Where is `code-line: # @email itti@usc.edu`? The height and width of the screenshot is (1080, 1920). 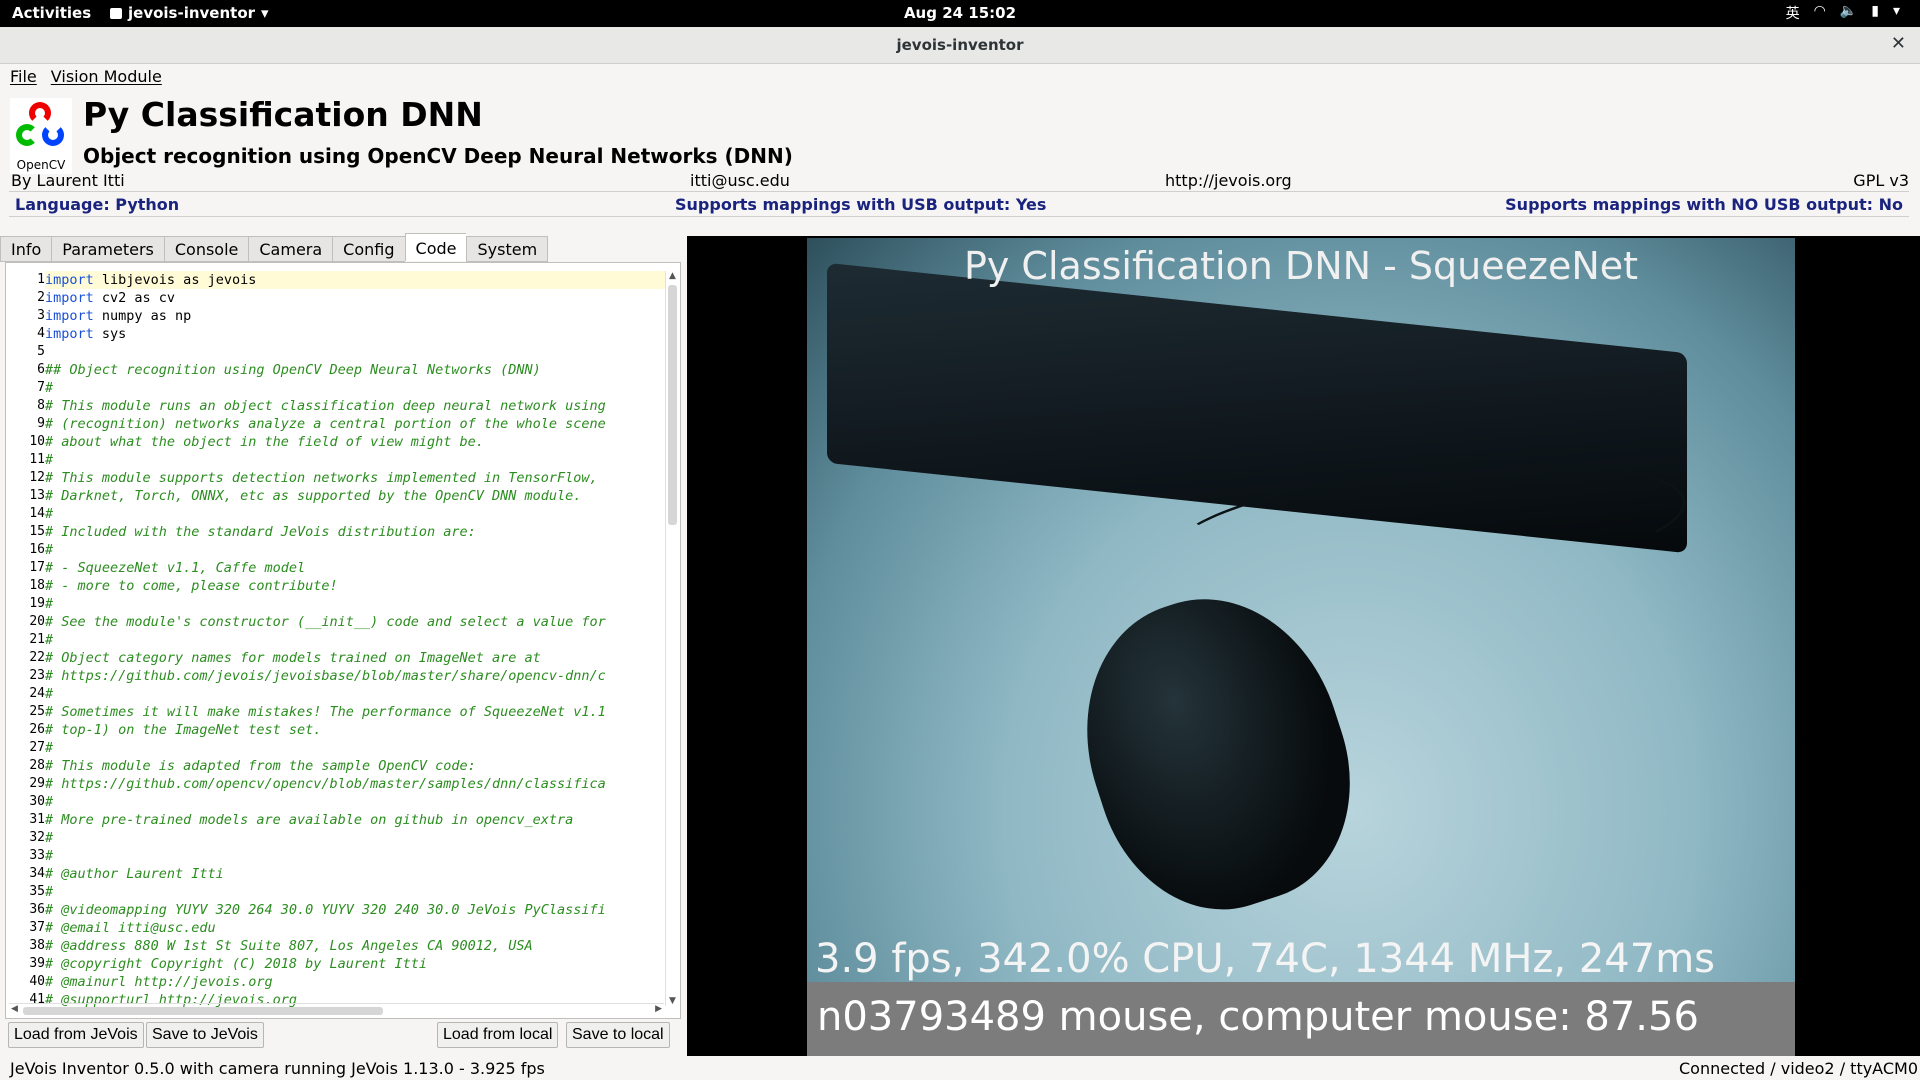
code-line: # @email itti@usc.edu is located at coordinates (355, 928).